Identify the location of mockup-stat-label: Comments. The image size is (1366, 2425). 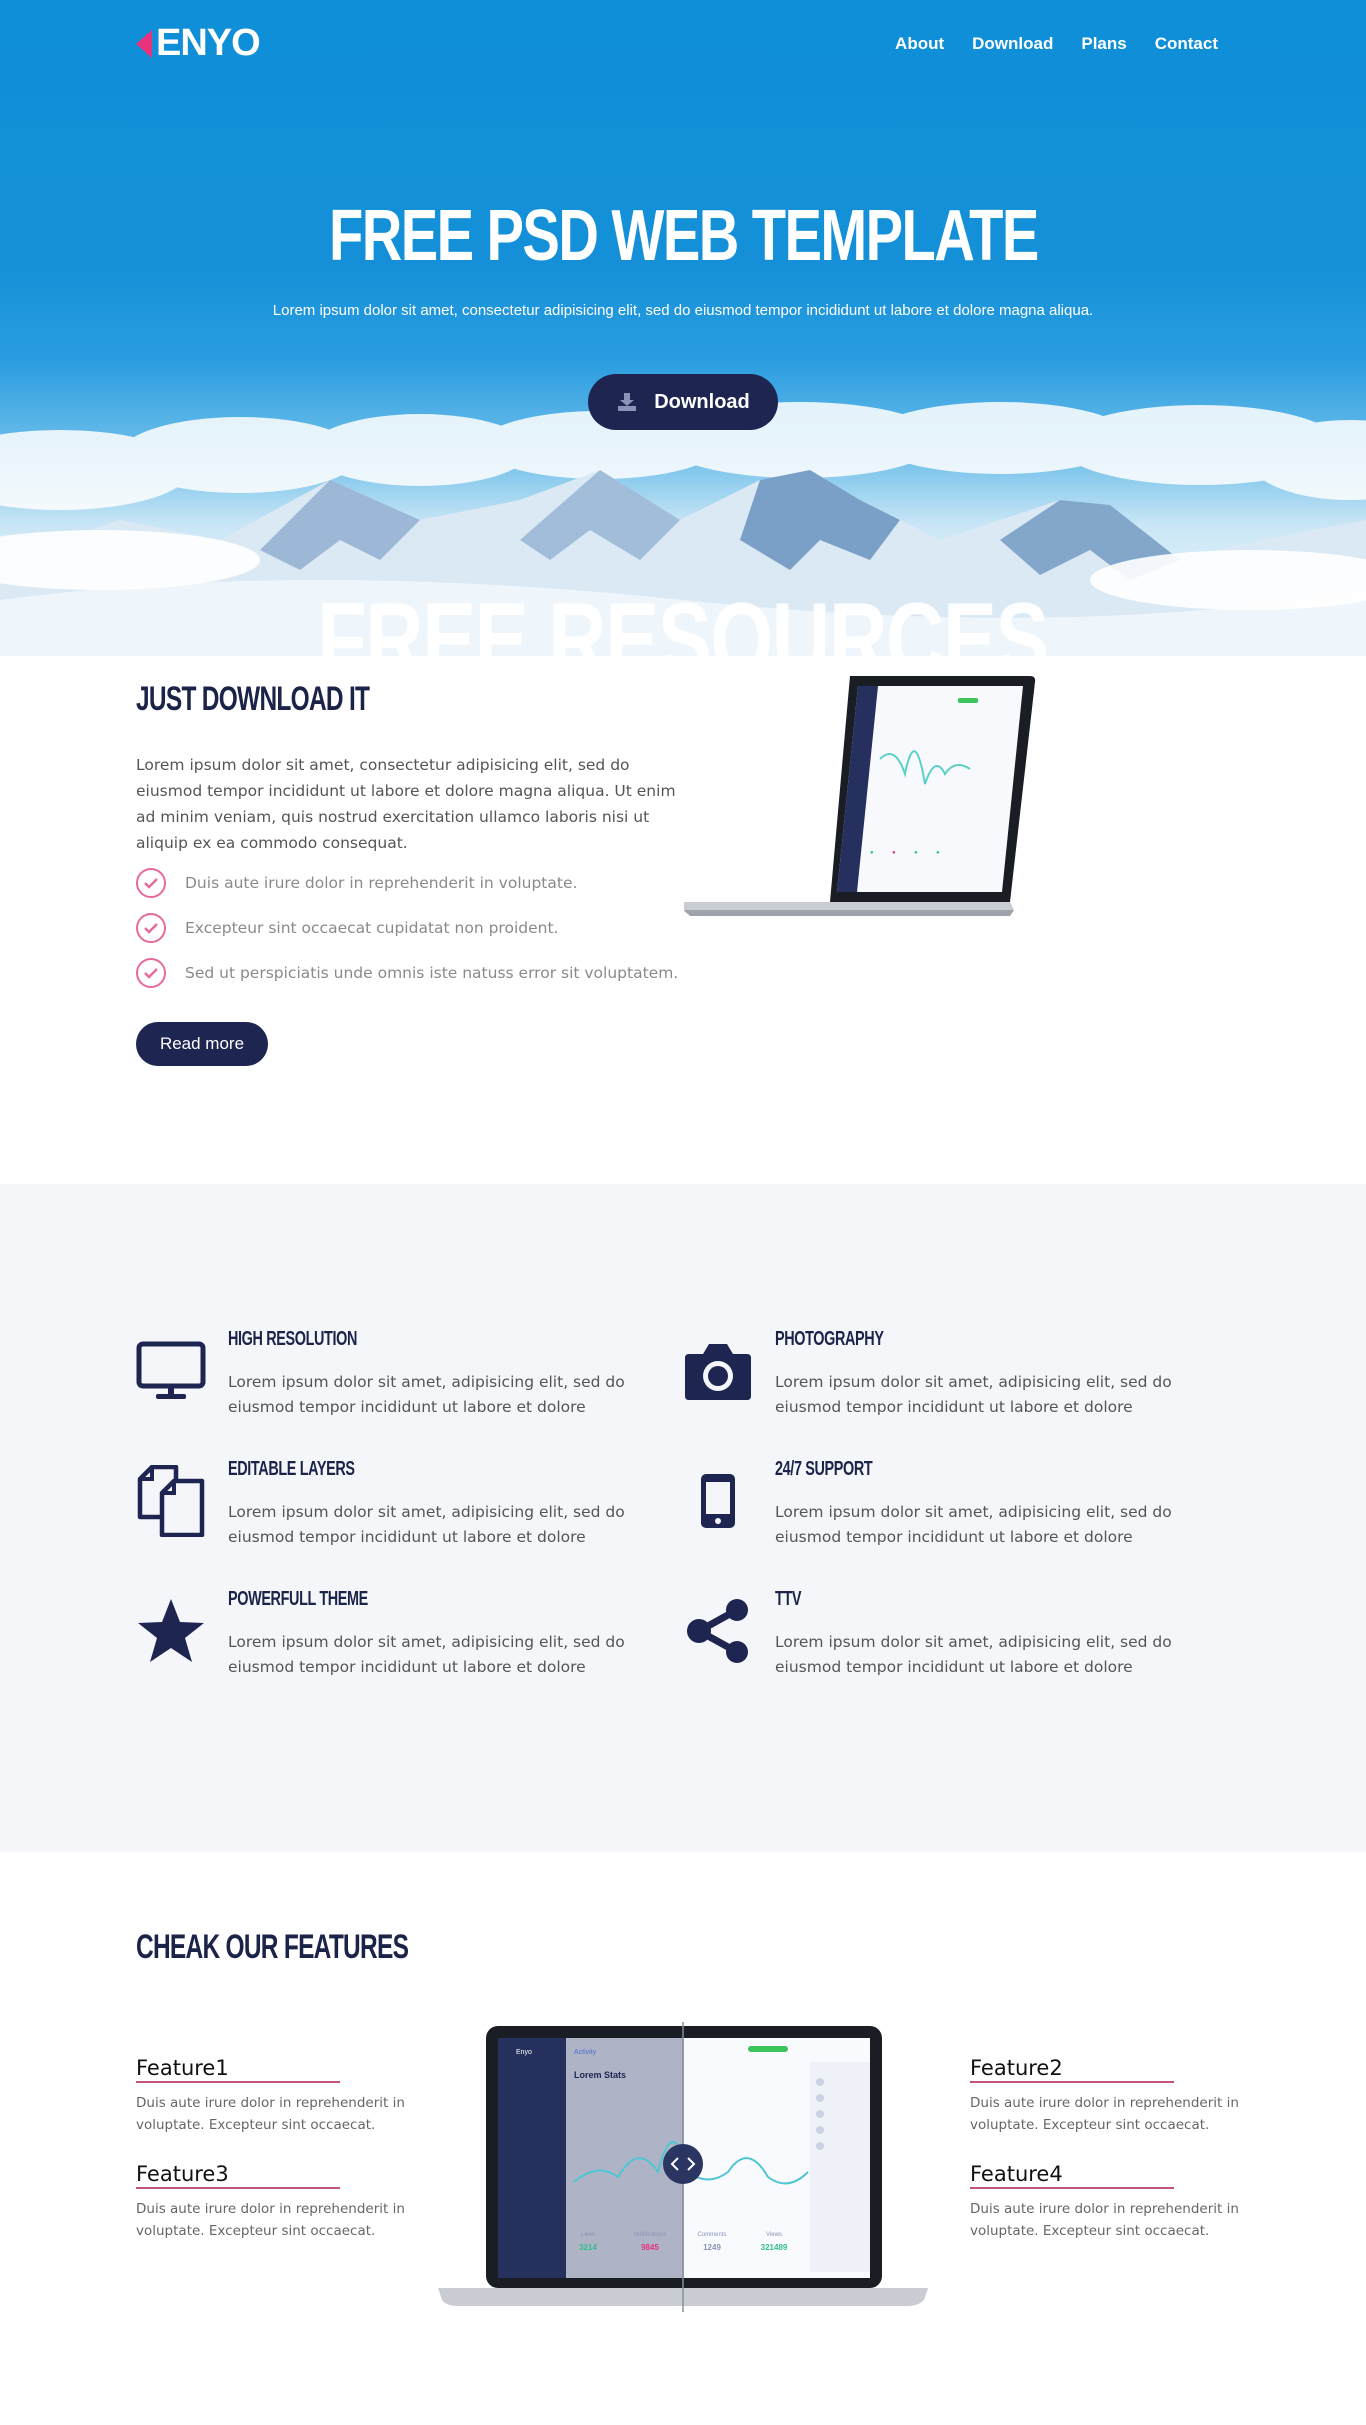
(711, 2235).